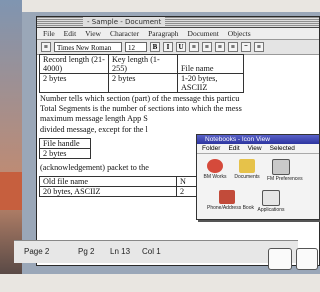 The width and height of the screenshot is (320, 292). What do you see at coordinates (280, 259) in the screenshot?
I see `document-icon` at bounding box center [280, 259].